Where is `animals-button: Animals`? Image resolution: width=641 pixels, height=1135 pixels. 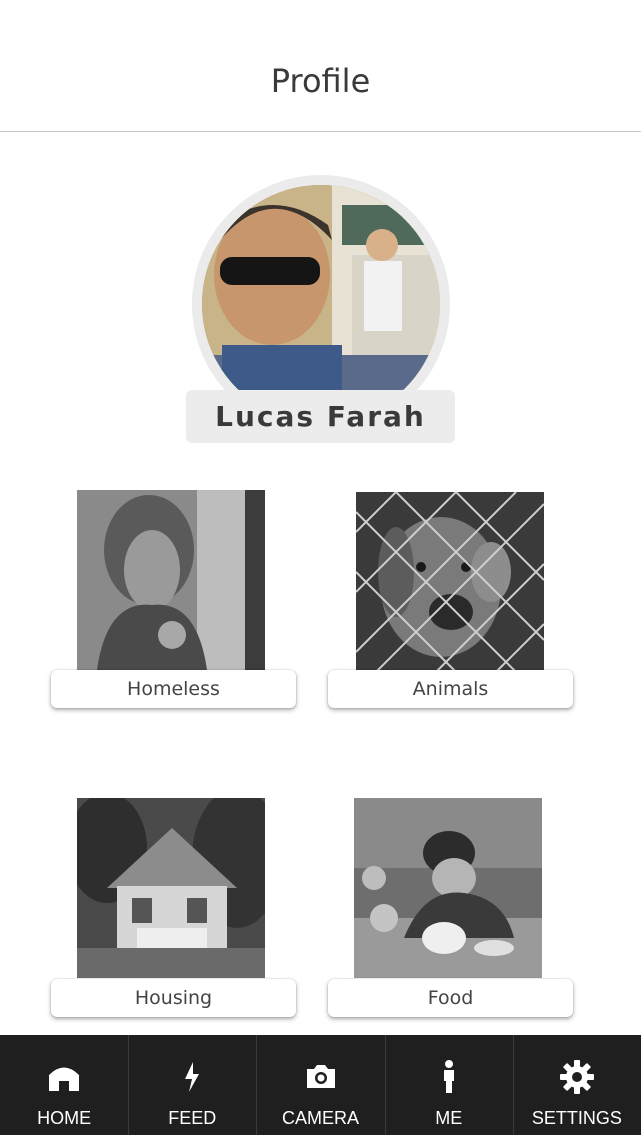
animals-button: Animals is located at coordinates (450, 689).